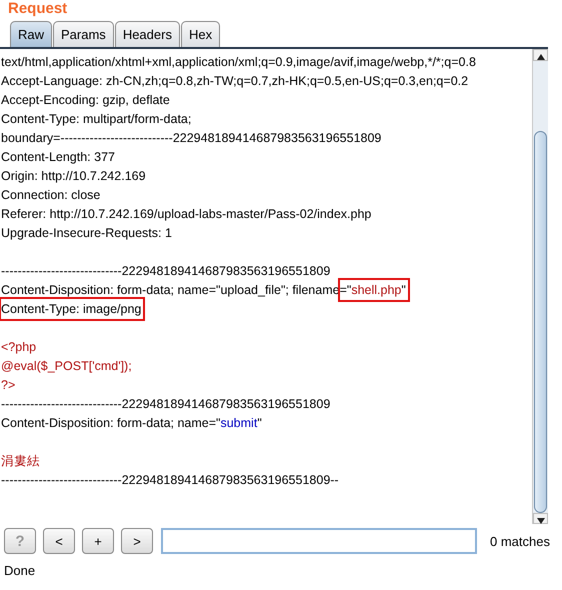 The image size is (562, 590). Describe the element at coordinates (132, 423) in the screenshot. I see `request-line: Content-Disposition: form-data; name="submit"` at that location.